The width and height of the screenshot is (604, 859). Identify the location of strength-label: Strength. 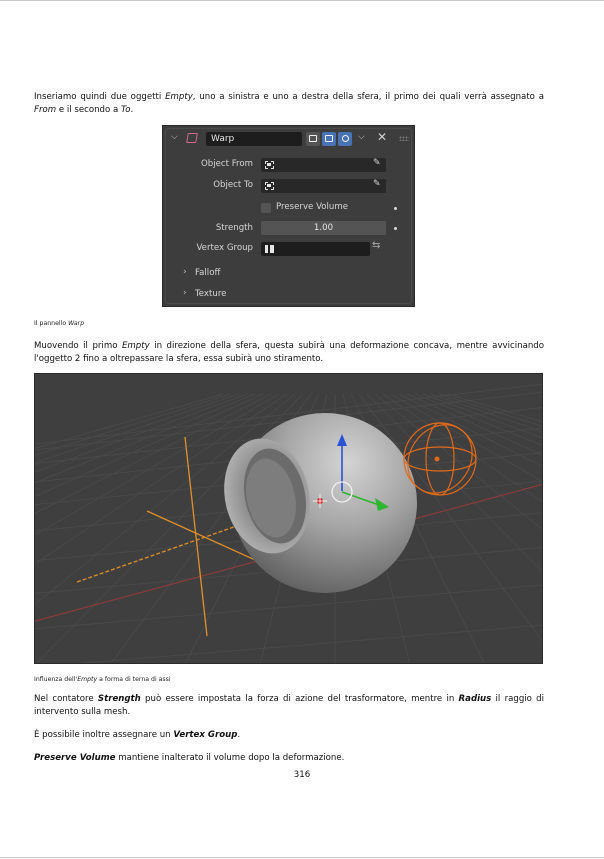
(234, 228).